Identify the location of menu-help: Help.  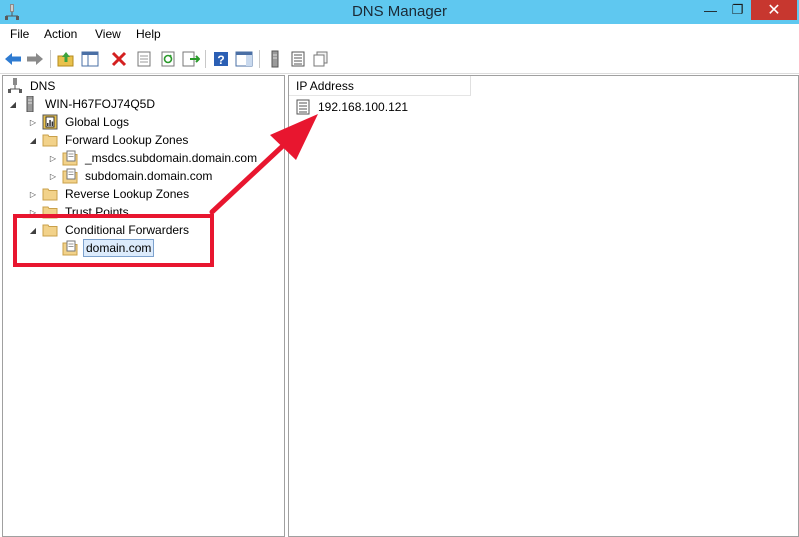
(148, 34).